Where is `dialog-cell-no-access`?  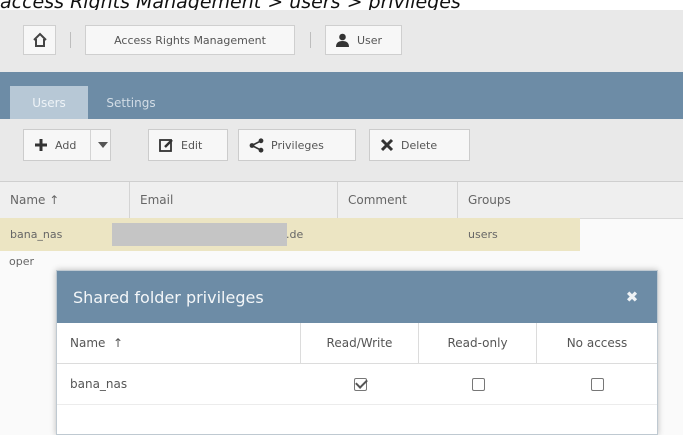 dialog-cell-no-access is located at coordinates (597, 384).